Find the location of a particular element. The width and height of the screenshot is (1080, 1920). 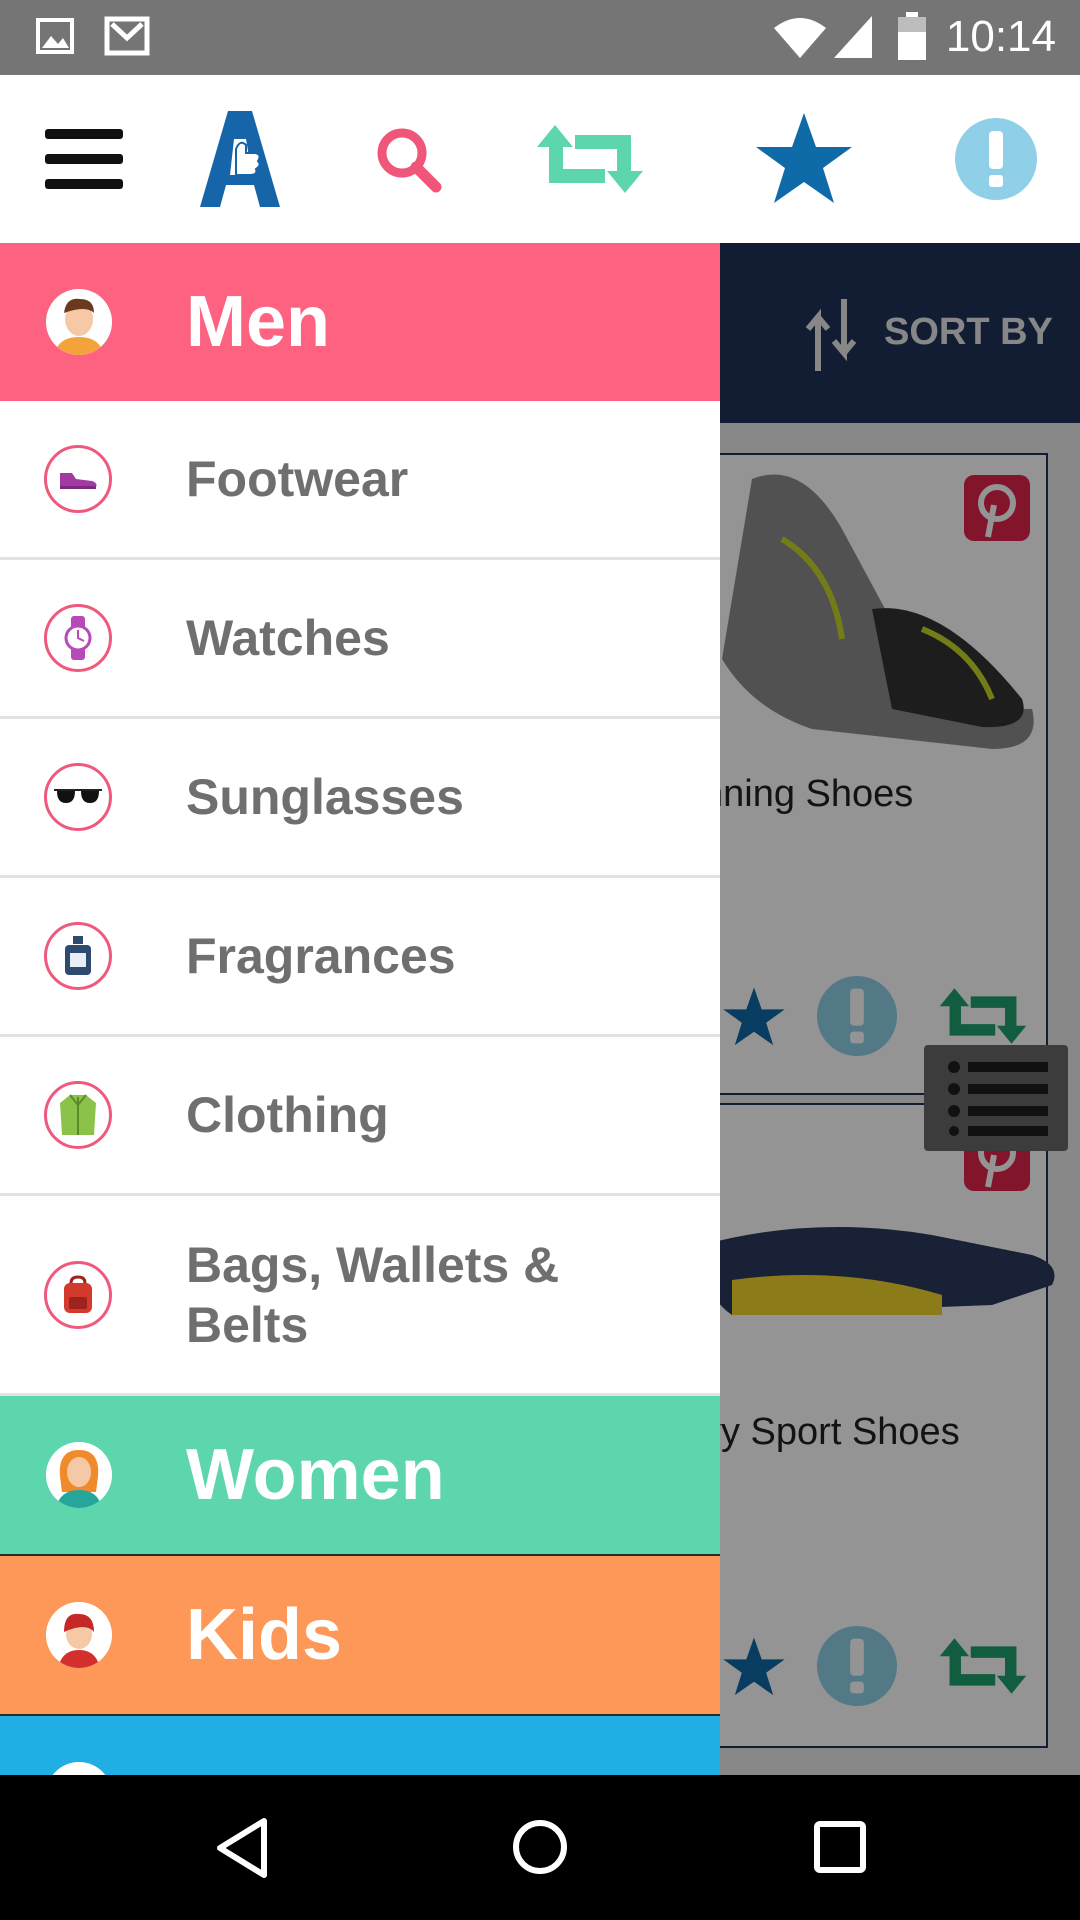

list-icon is located at coordinates (998, 1098).